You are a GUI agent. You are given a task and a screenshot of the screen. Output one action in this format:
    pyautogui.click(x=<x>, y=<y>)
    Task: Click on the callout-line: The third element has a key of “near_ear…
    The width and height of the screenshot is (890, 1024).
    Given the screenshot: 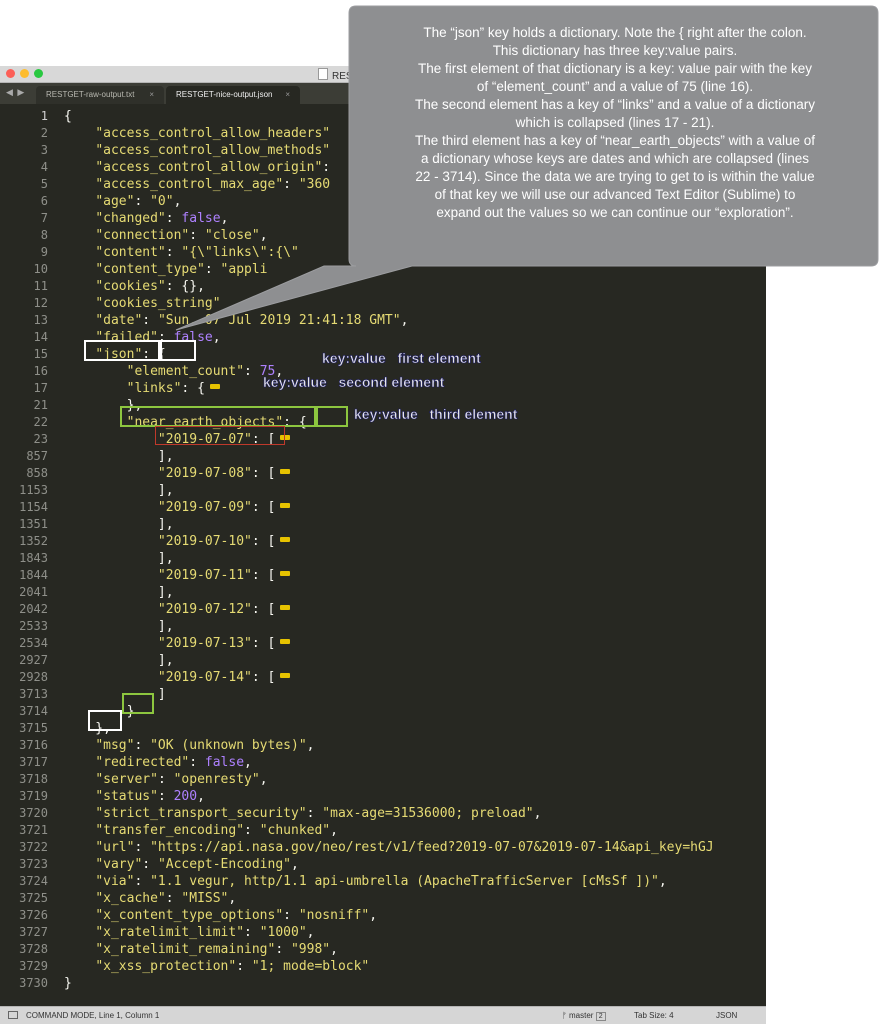 What is the action you would take?
    pyautogui.click(x=615, y=140)
    